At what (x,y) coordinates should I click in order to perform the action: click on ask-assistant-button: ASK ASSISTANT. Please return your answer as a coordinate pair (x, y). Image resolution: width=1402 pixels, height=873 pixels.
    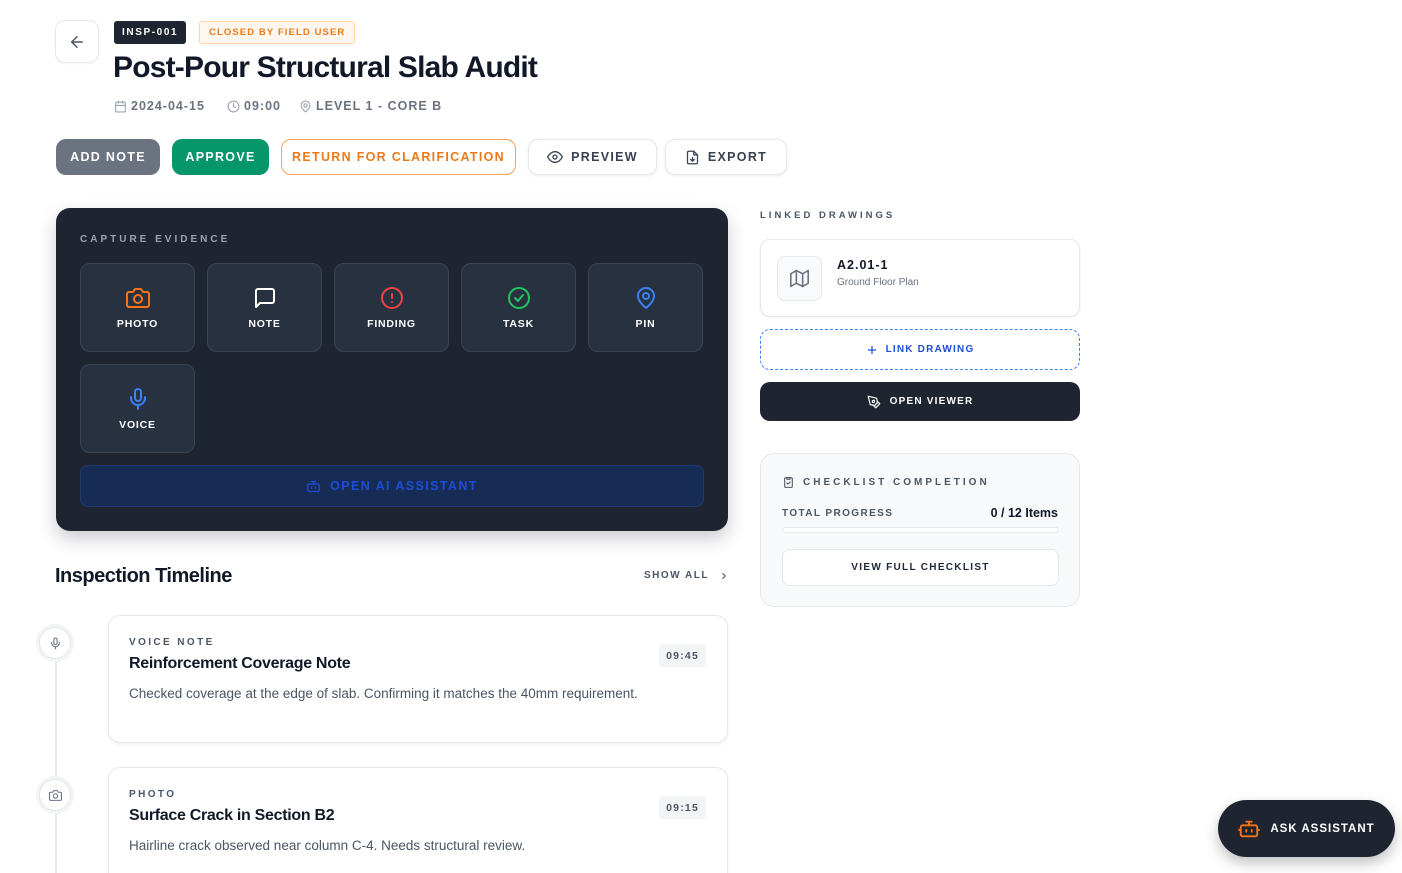
    Looking at the image, I should click on (1306, 828).